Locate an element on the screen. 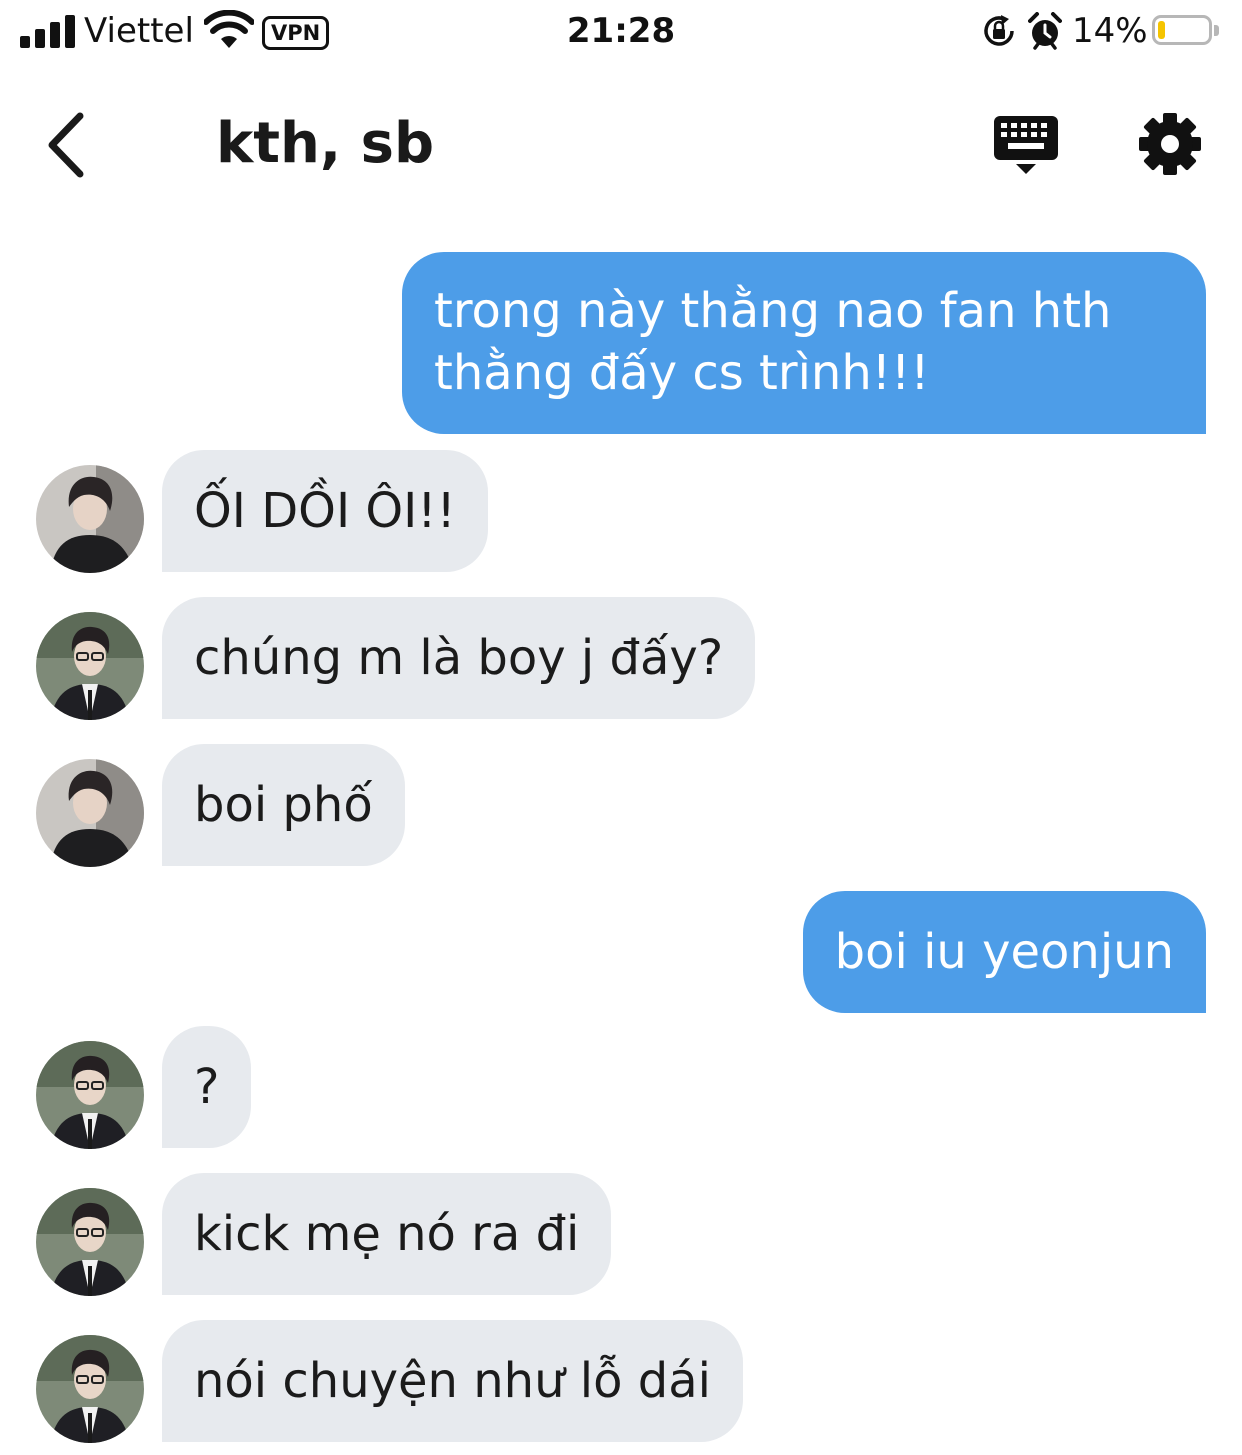 This screenshot has height=1455, width=1242. incoming-message-bubble: kick mẹ nó ra đi is located at coordinates (387, 1234).